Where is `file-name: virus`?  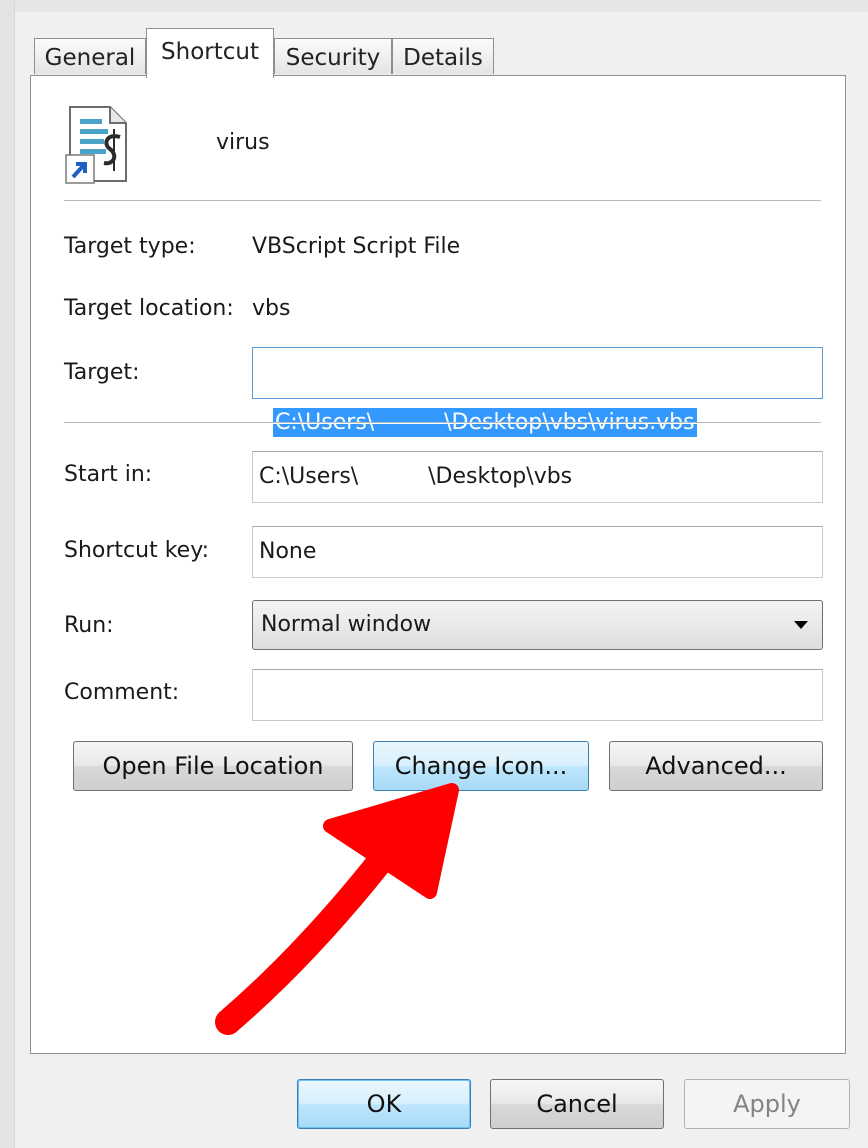
file-name: virus is located at coordinates (243, 142).